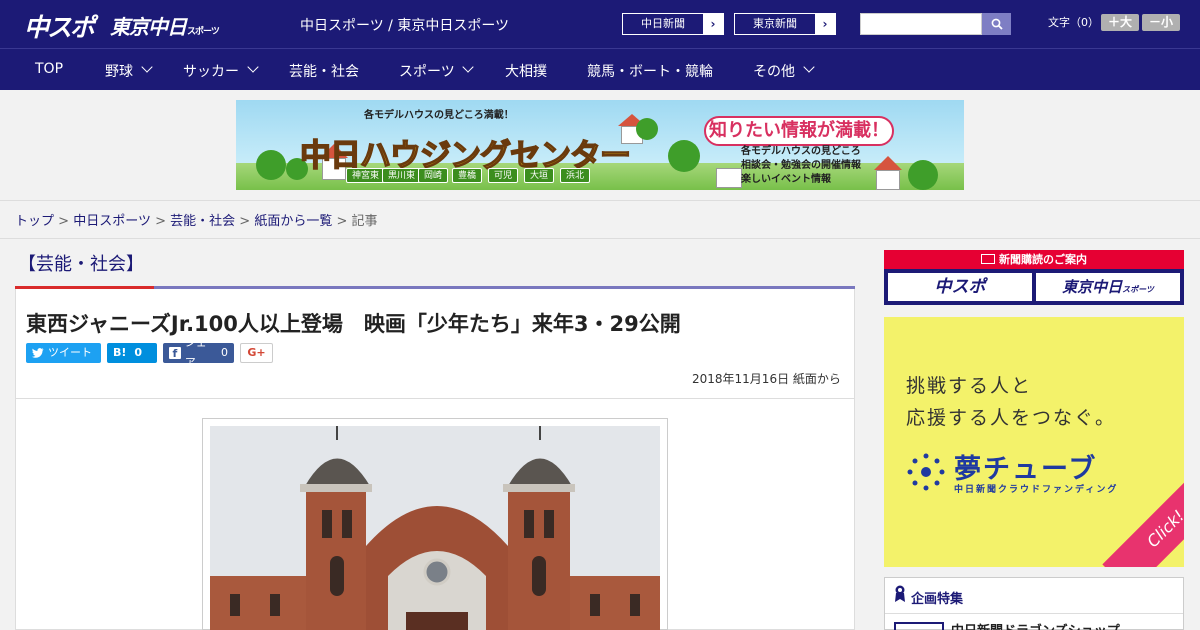 Image resolution: width=1200 pixels, height=630 pixels. Describe the element at coordinates (888, 163) in the screenshot. I see `roof-decoration` at that location.